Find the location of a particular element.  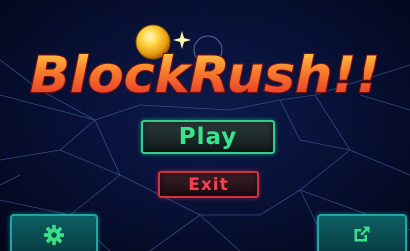

external-link-icon is located at coordinates (362, 234).